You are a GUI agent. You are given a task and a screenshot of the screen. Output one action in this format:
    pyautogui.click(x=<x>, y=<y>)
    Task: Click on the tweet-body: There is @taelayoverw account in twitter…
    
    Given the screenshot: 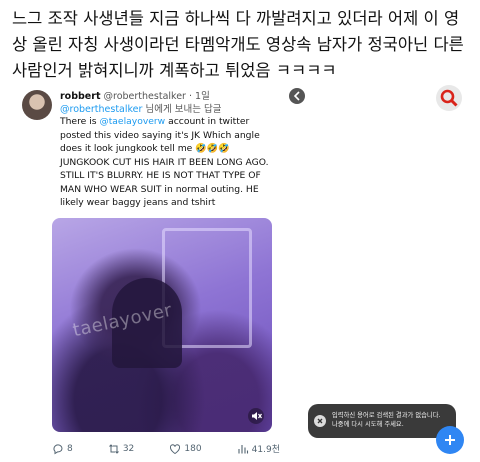 What is the action you would take?
    pyautogui.click(x=167, y=162)
    